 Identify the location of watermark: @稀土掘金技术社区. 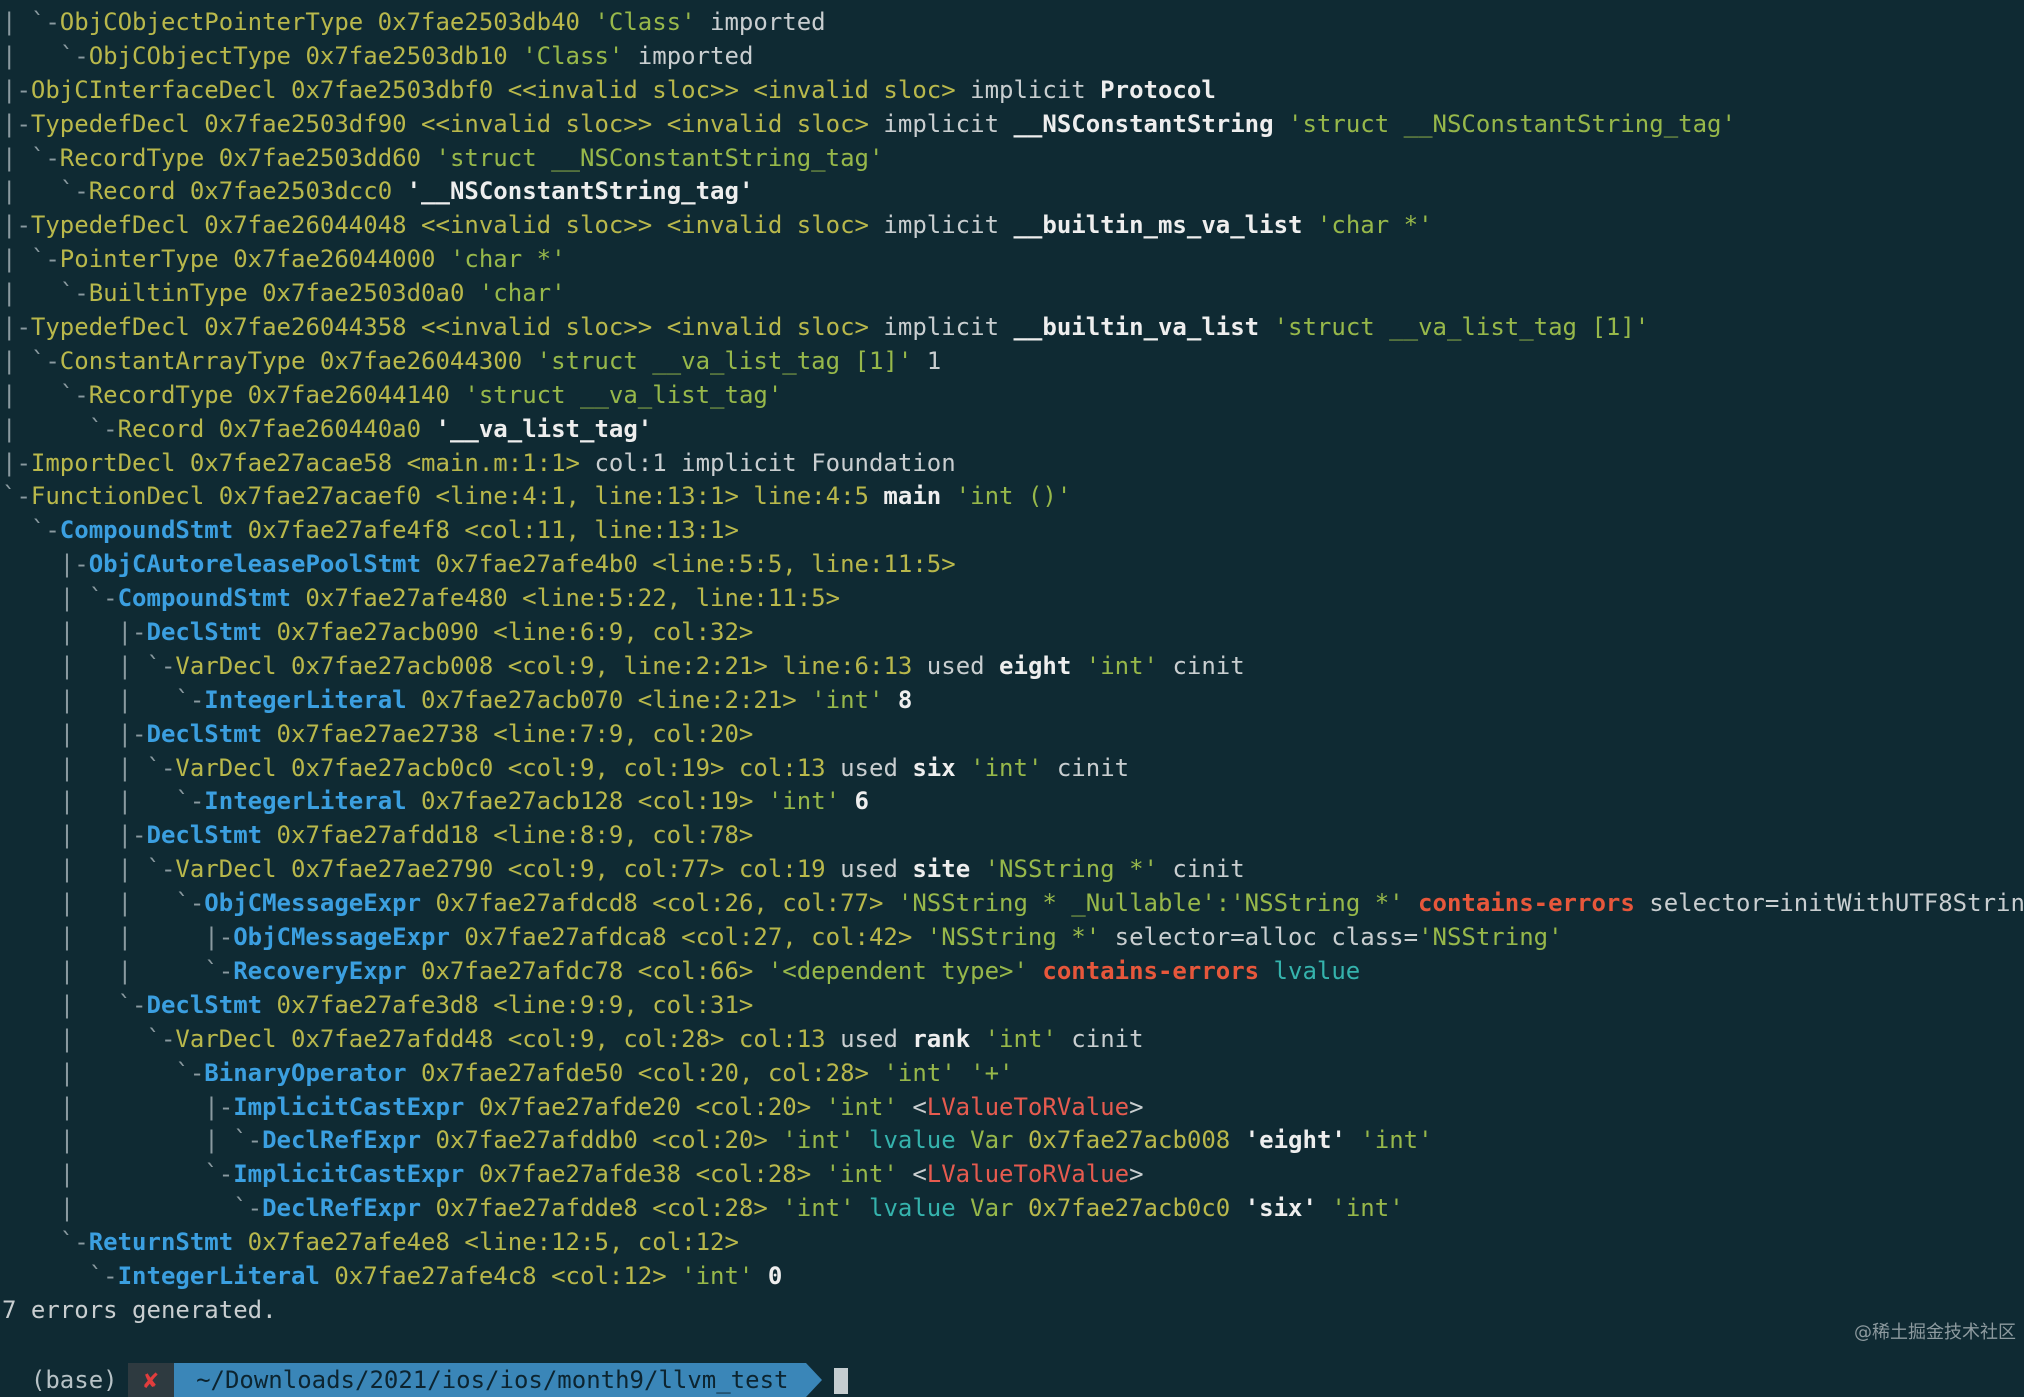
(1935, 1332).